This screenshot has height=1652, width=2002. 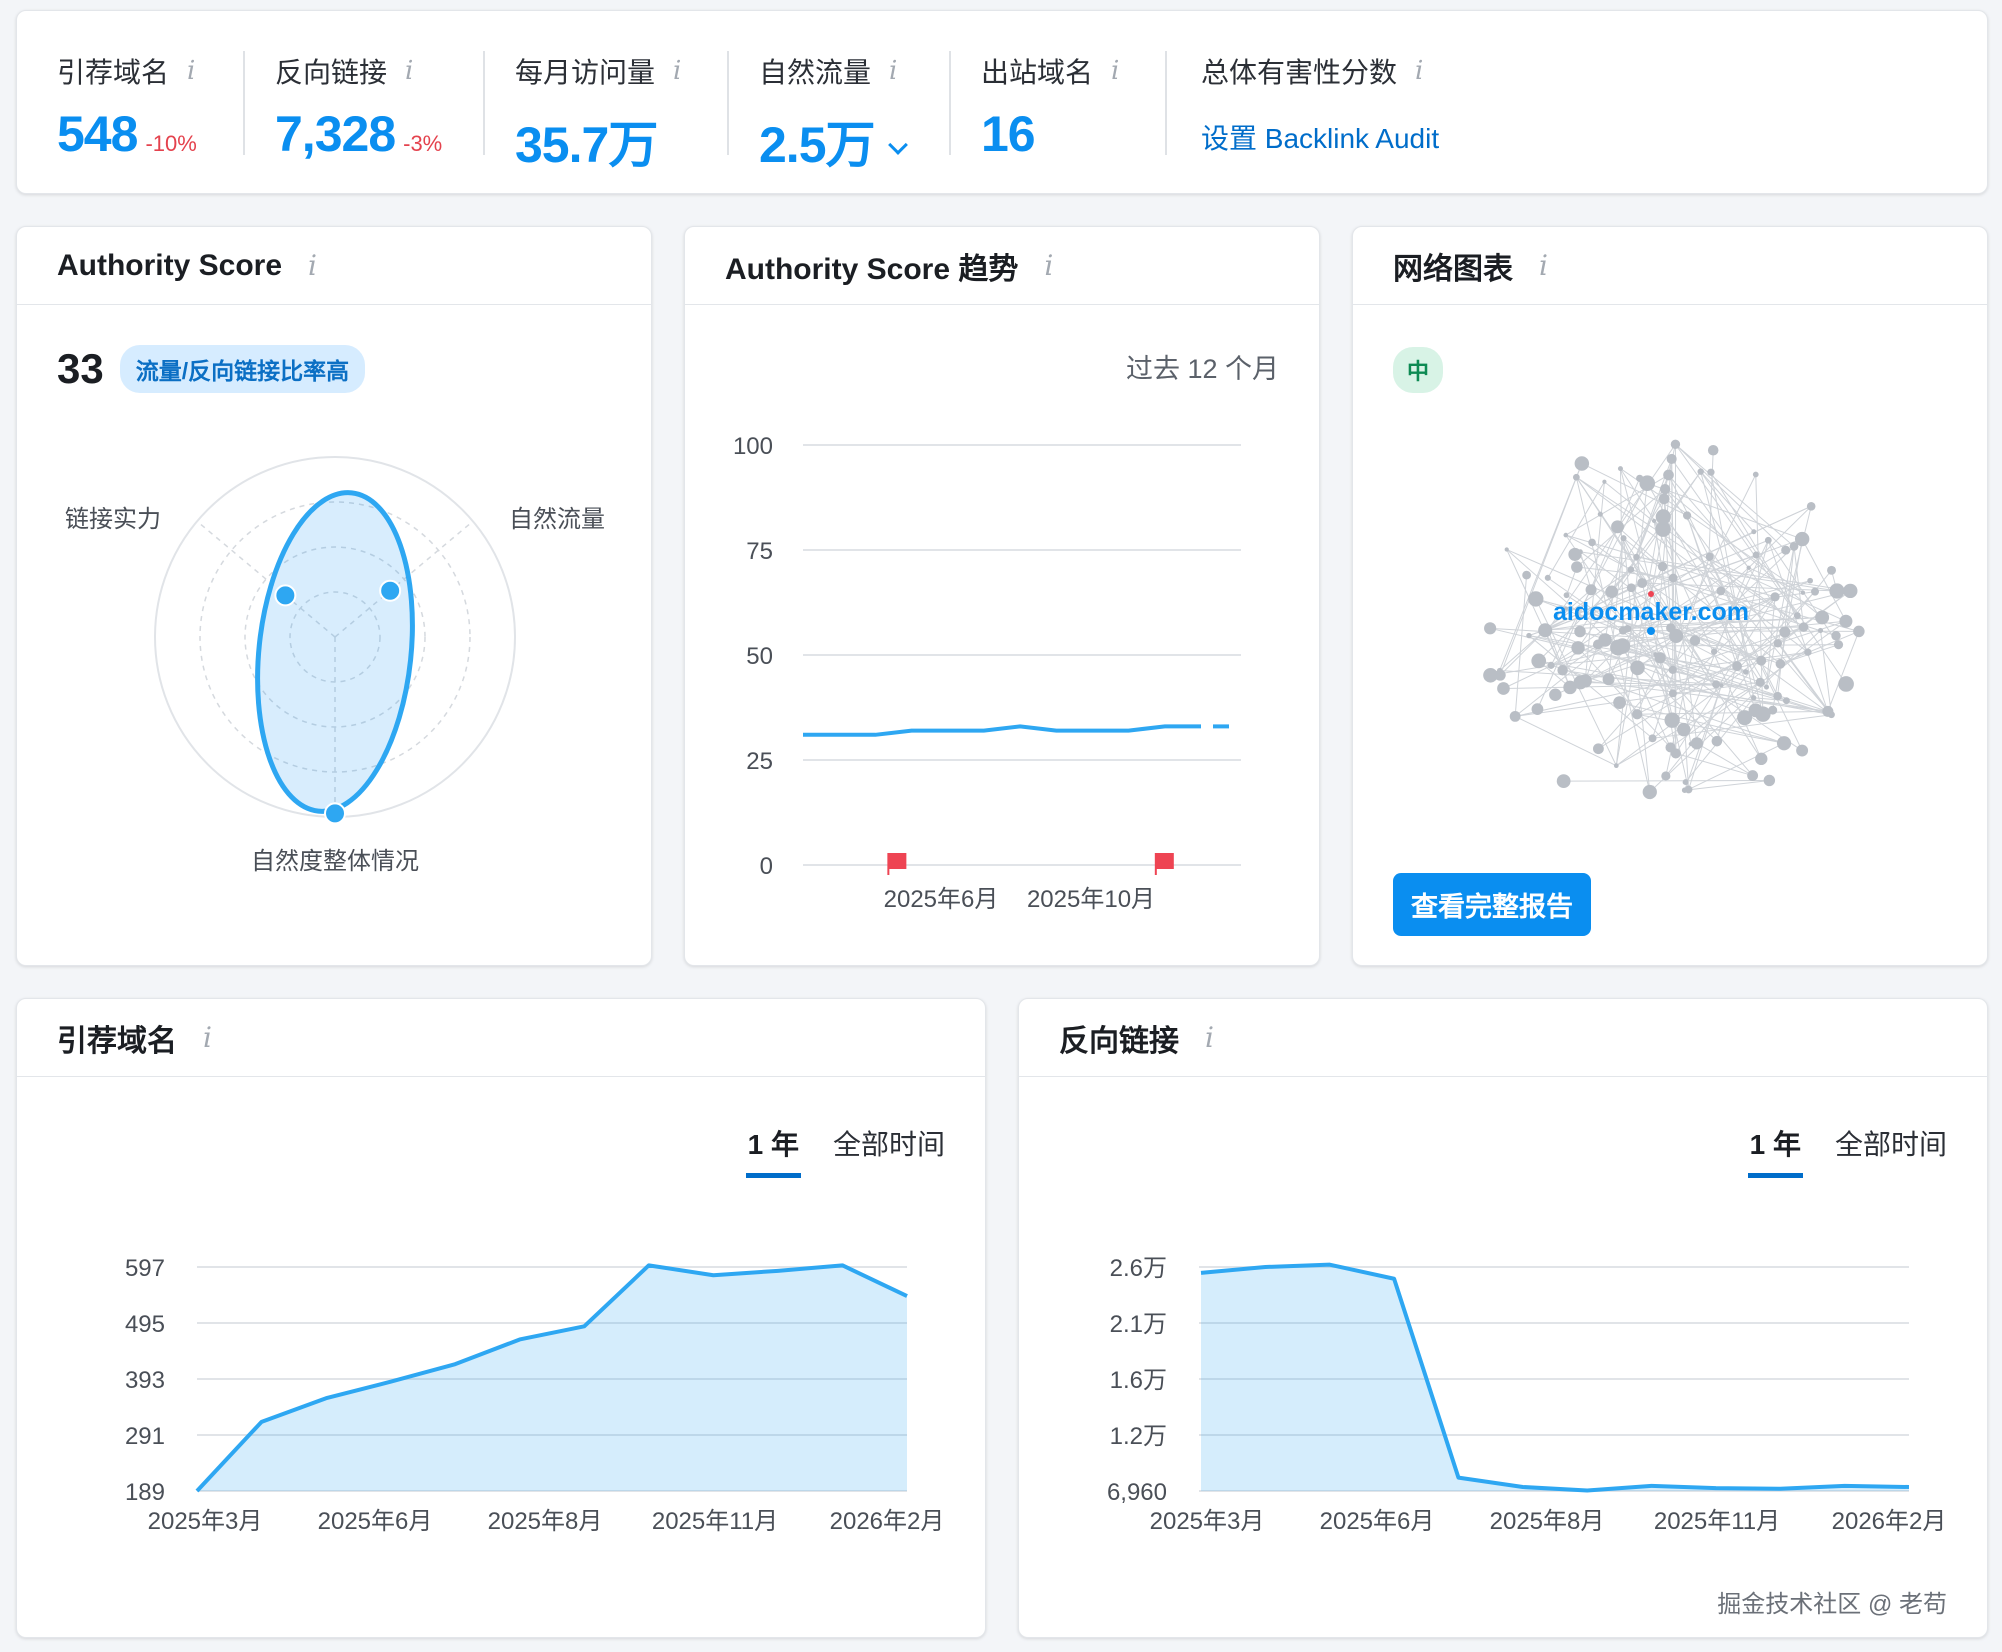 What do you see at coordinates (1138, 1436) in the screenshot?
I see `y-tick-label: 1.2万` at bounding box center [1138, 1436].